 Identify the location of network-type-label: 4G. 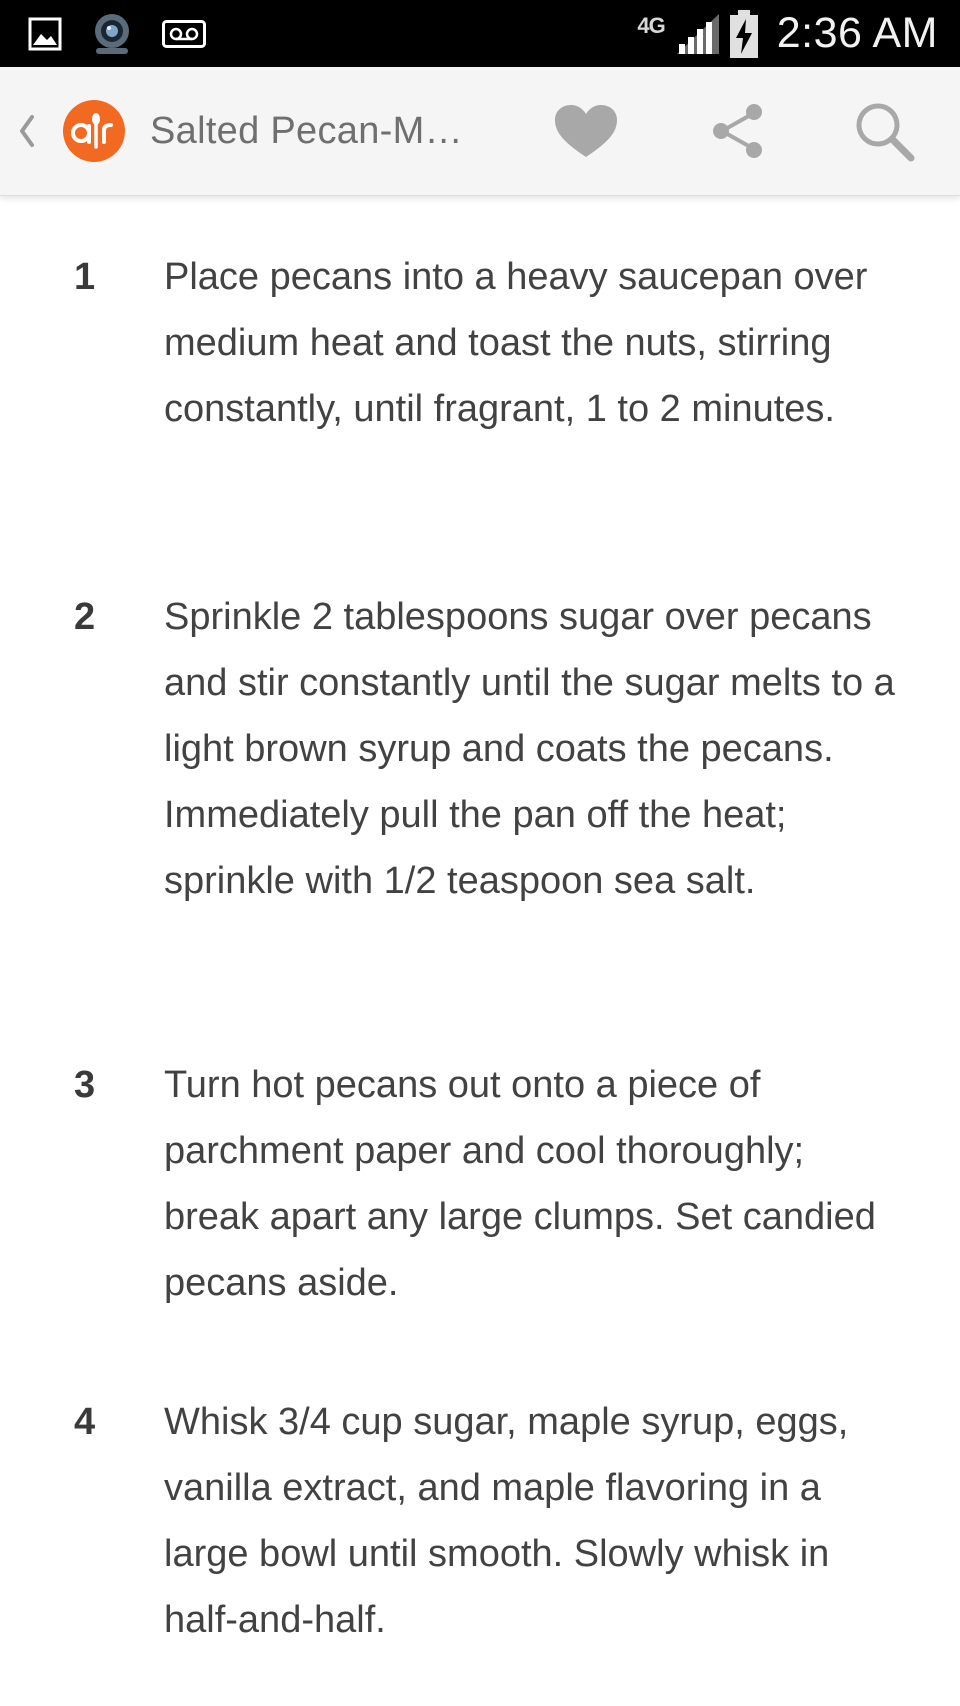
(651, 25).